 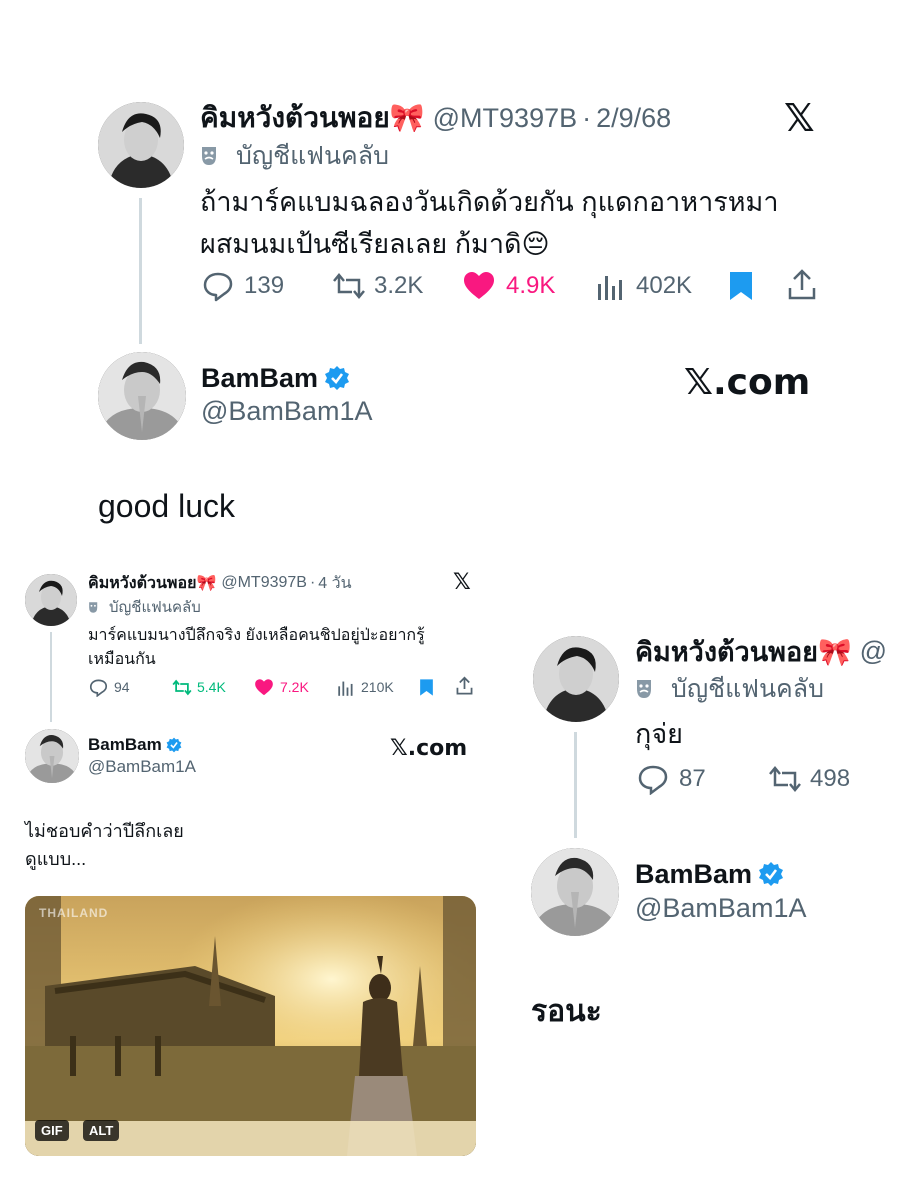 What do you see at coordinates (566, 1011) in the screenshot?
I see `reply-text: รอนะ` at bounding box center [566, 1011].